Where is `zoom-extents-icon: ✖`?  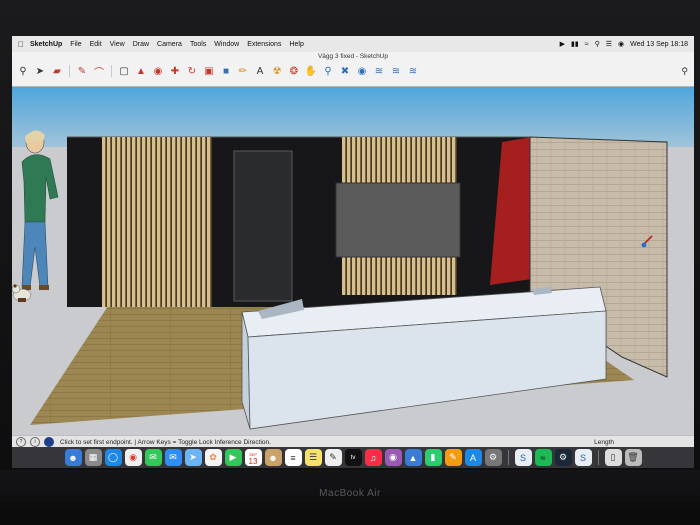 zoom-extents-icon: ✖ is located at coordinates (345, 71).